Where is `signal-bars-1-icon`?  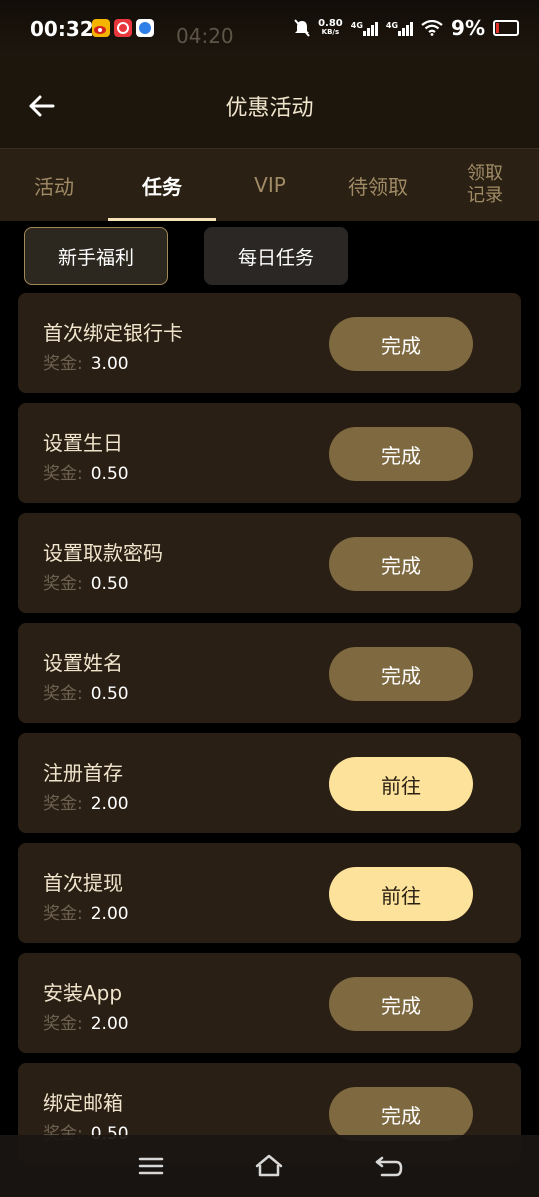
signal-bars-1-icon is located at coordinates (370, 28).